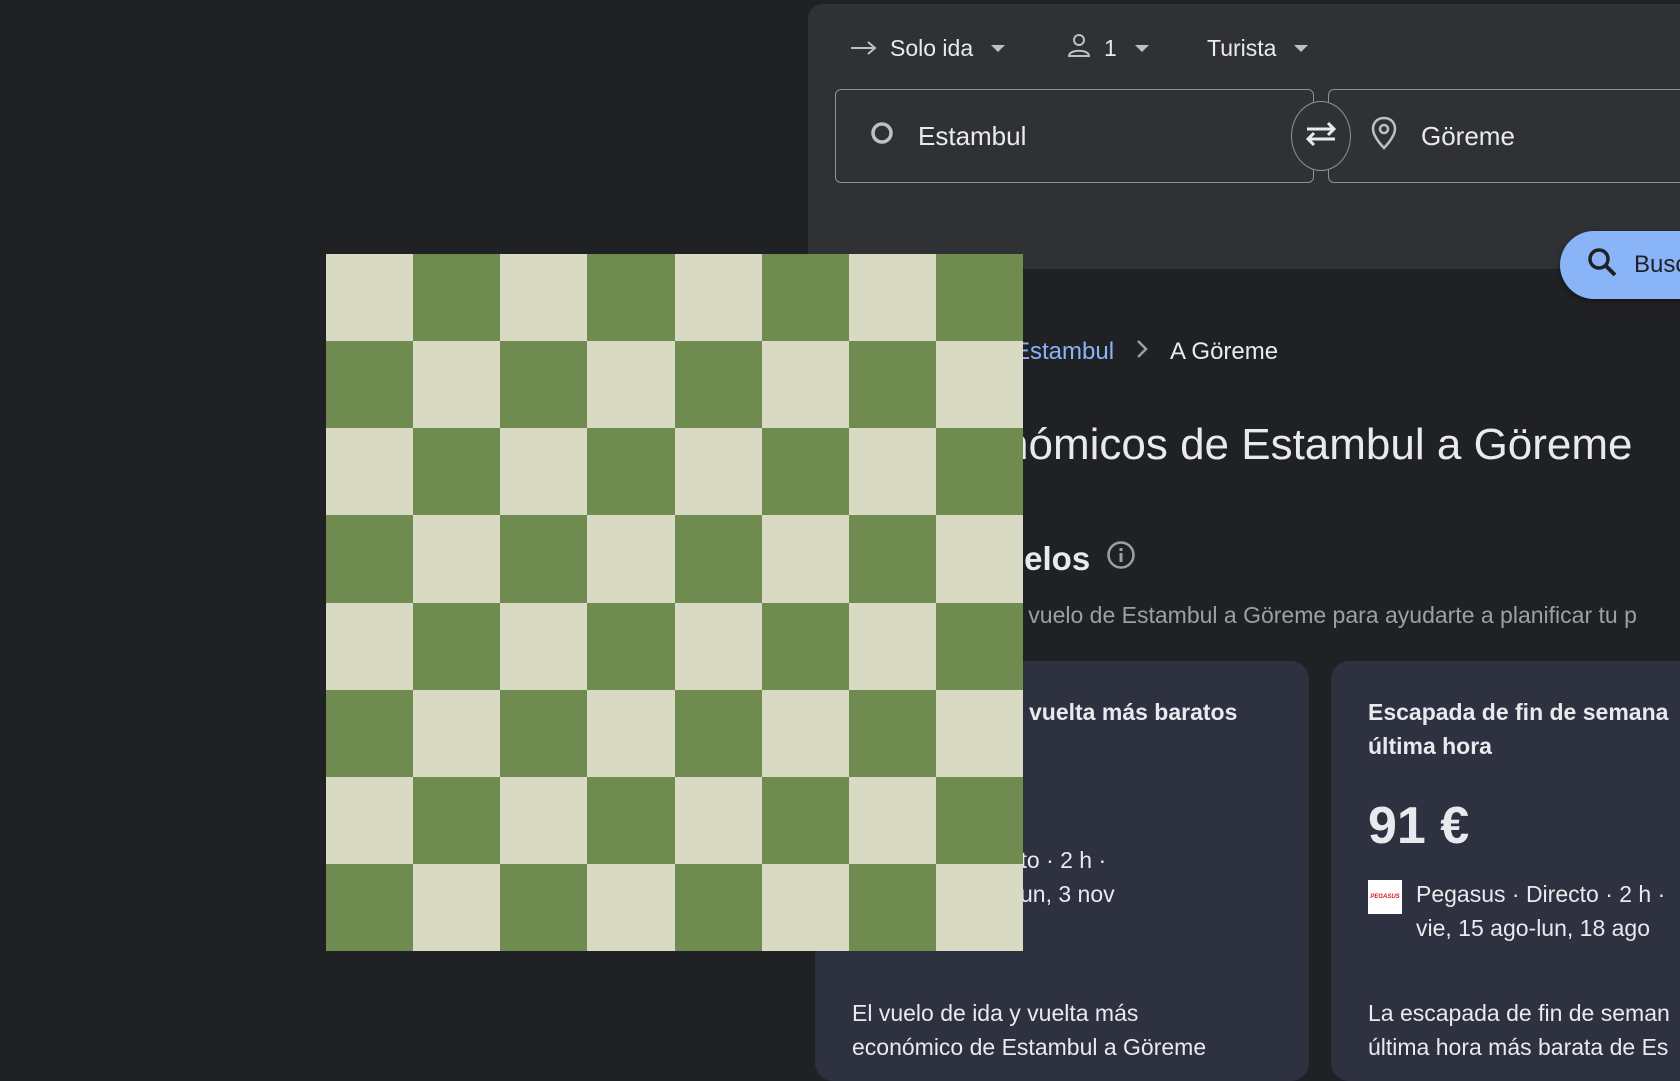 Image resolution: width=1680 pixels, height=1081 pixels. What do you see at coordinates (1079, 48) in the screenshot?
I see `person-icon` at bounding box center [1079, 48].